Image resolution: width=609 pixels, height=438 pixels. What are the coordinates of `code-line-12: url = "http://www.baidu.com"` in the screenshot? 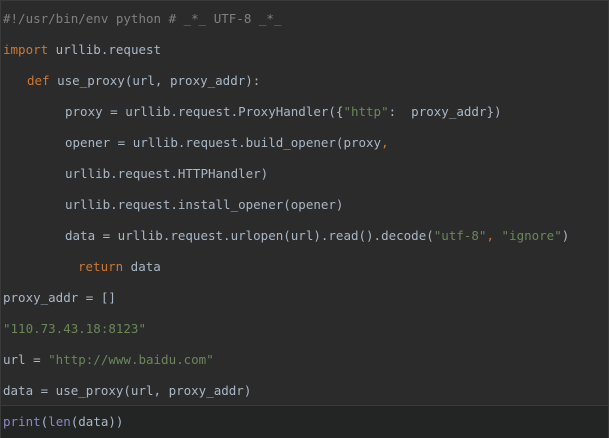 It's located at (108, 360).